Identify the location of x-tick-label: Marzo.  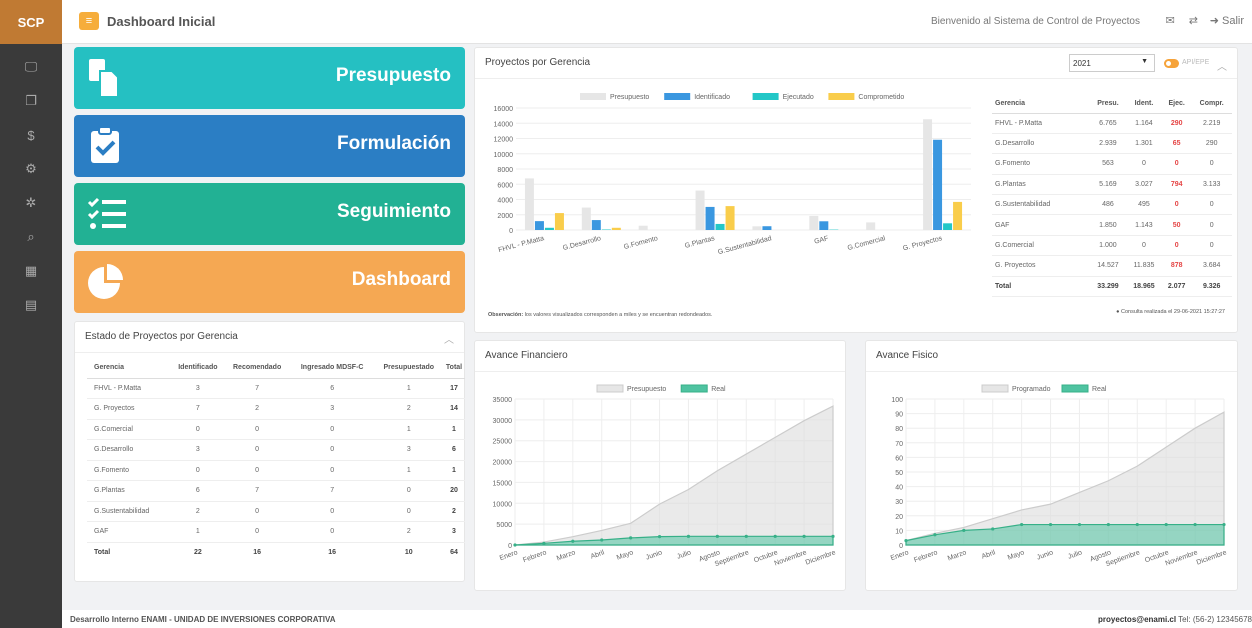
(957, 555).